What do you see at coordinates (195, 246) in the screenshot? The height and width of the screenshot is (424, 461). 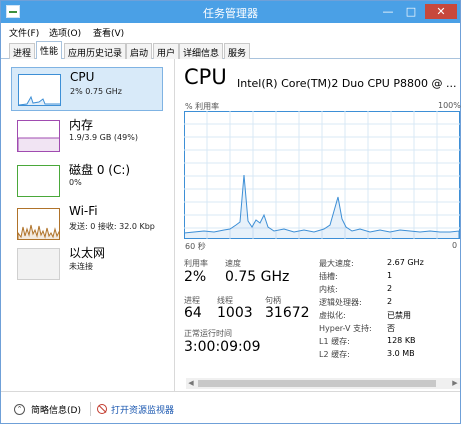 I see `time-axis-label: 60 秒` at bounding box center [195, 246].